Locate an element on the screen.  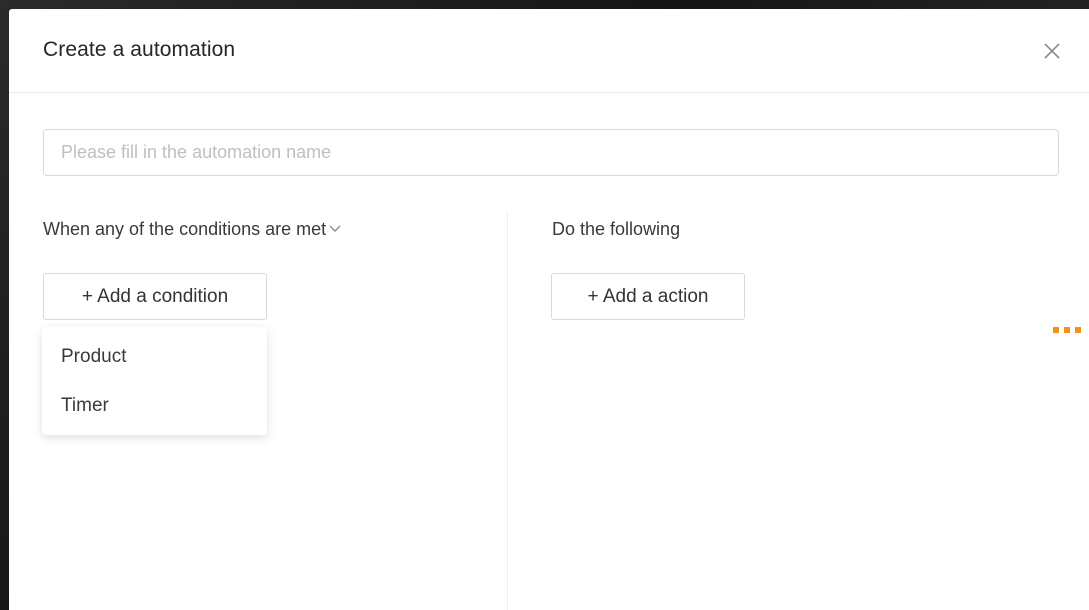
dropdown-item-timer: Timer is located at coordinates (154, 410).